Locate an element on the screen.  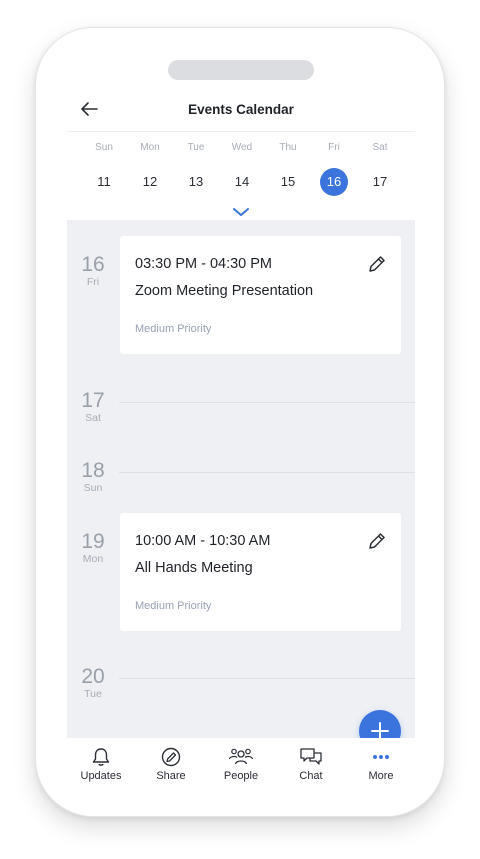
date-label-19: 19 Mon is located at coordinates (93, 548).